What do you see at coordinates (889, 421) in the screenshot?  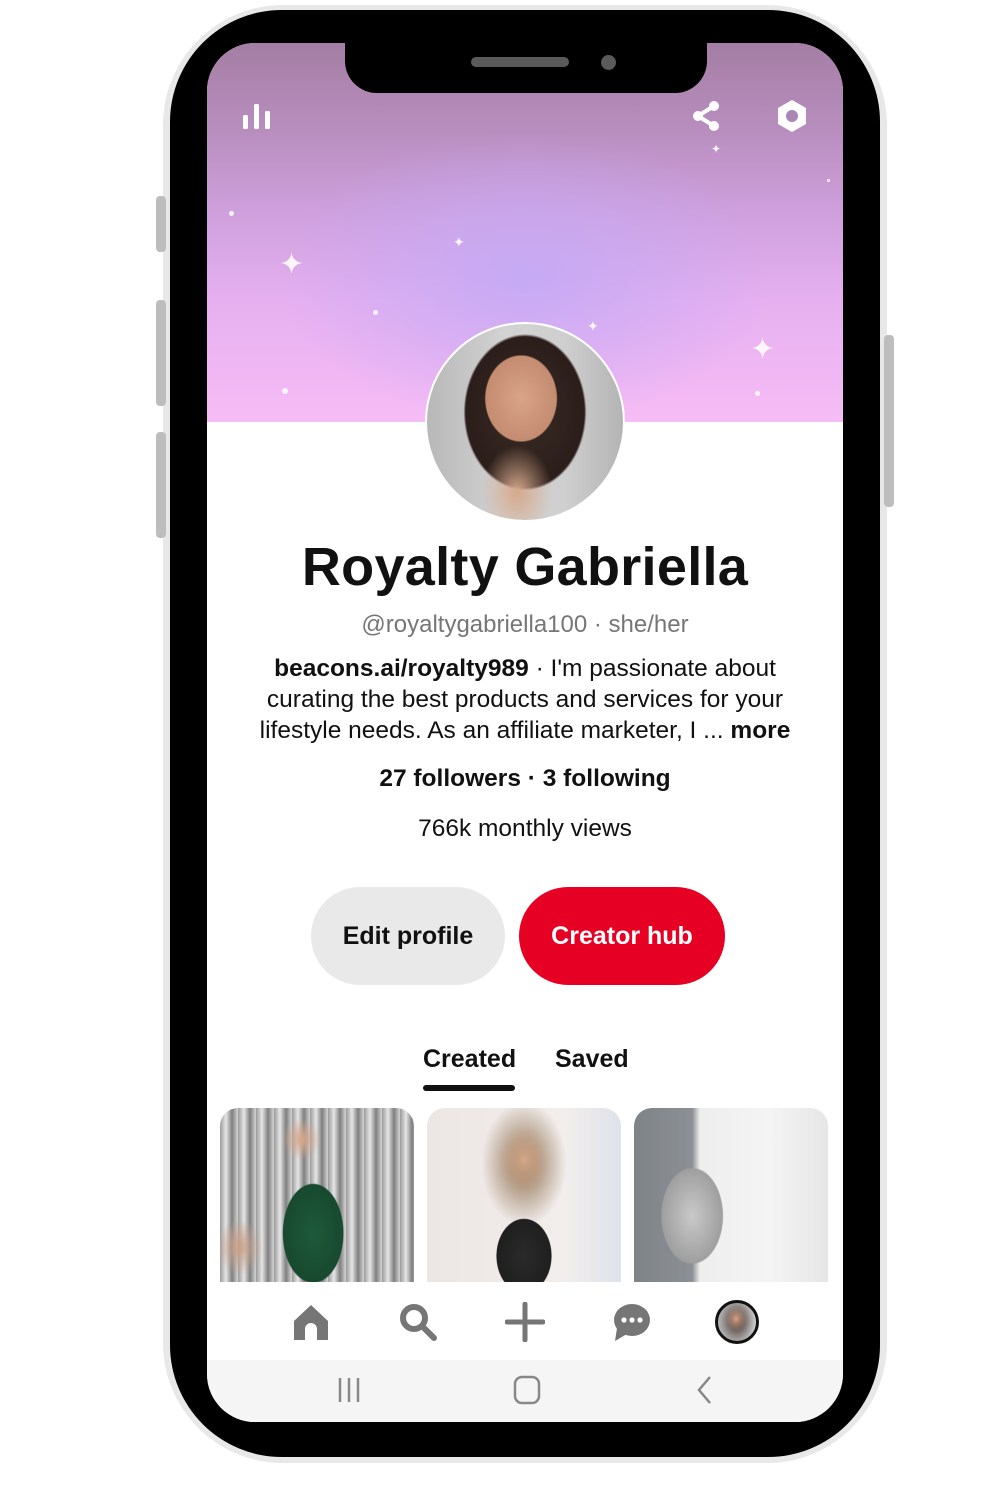 I see `side-button-right-power` at bounding box center [889, 421].